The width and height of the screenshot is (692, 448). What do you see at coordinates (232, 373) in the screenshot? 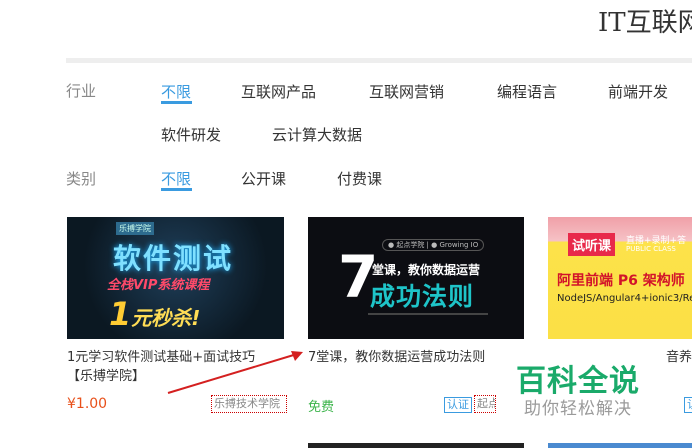
I see `annotation-arrow-line` at bounding box center [232, 373].